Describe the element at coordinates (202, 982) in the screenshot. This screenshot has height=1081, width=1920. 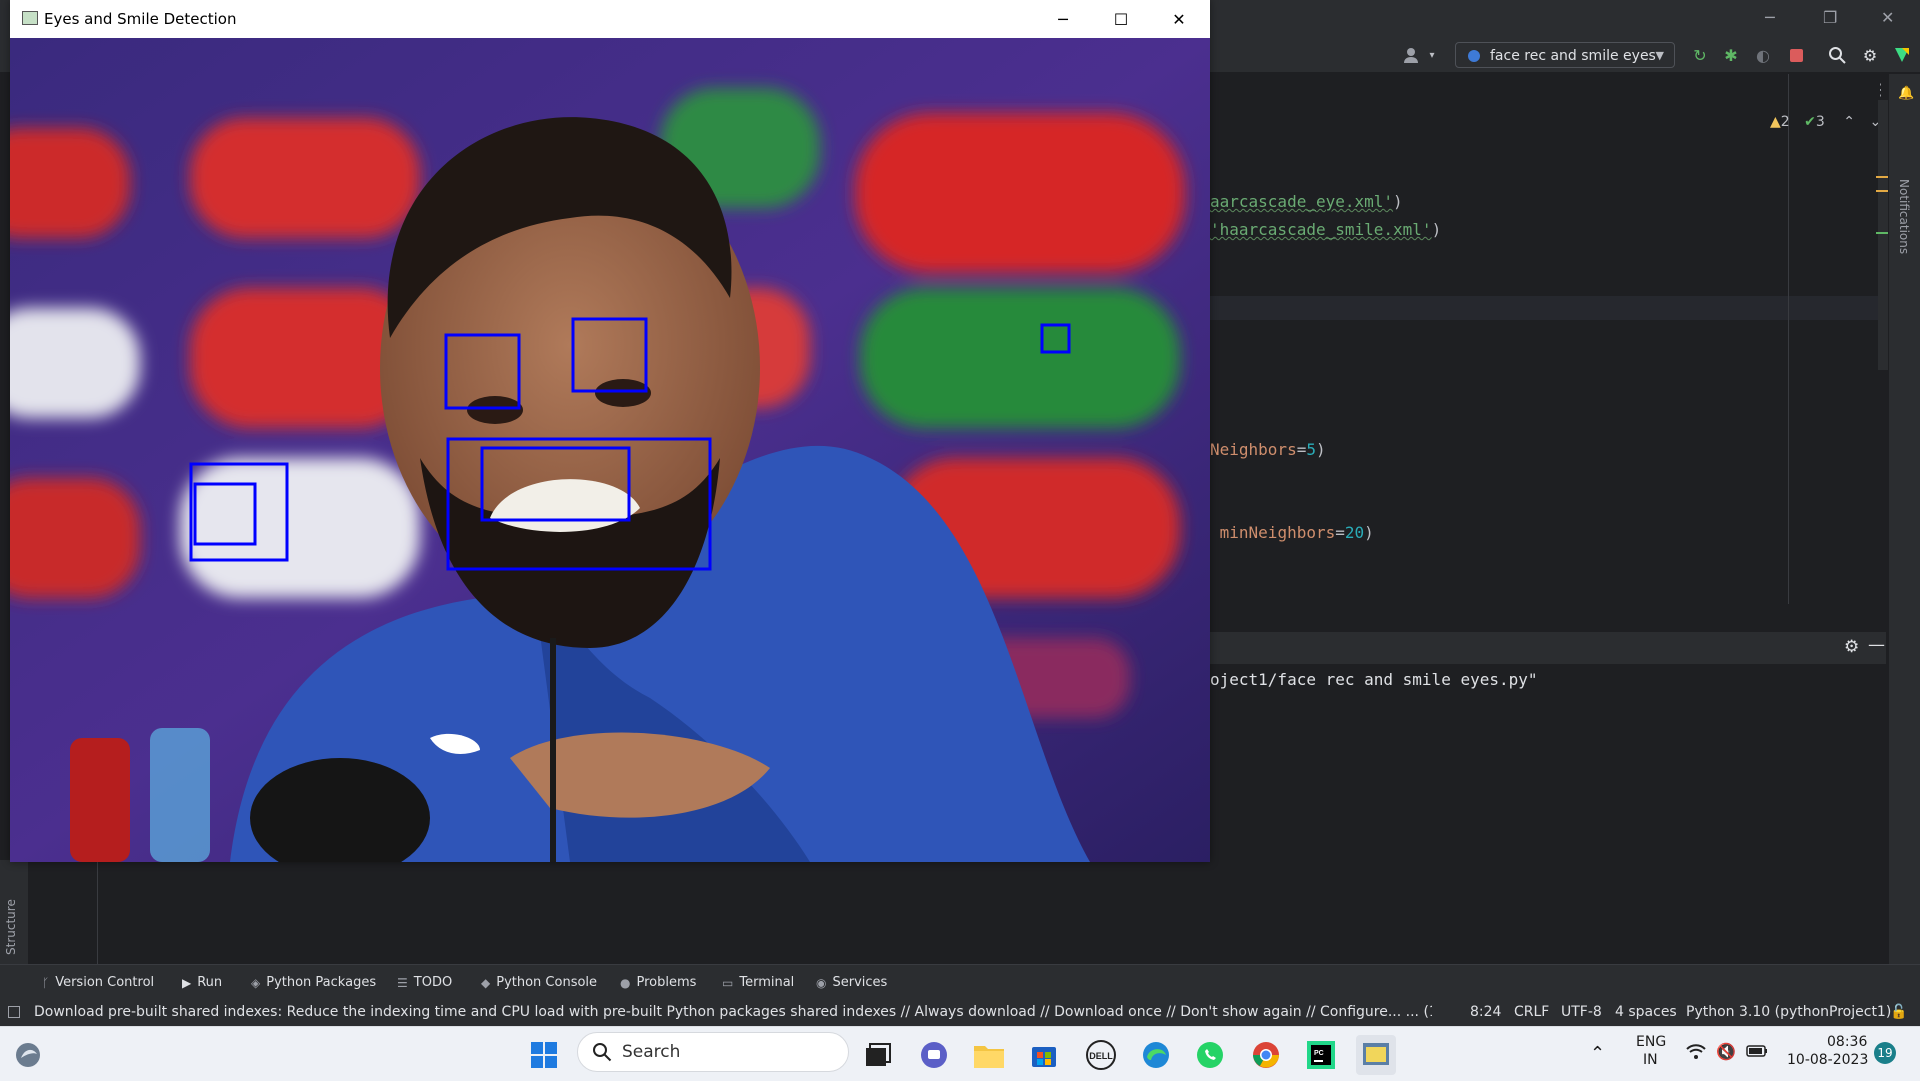
I see `tab-run: ▶ Run` at that location.